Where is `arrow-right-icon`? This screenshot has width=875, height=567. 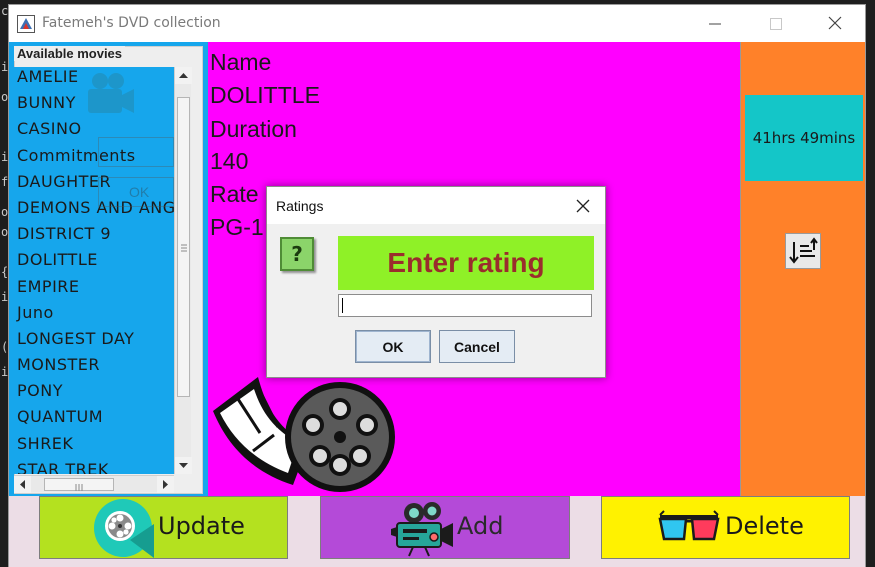
arrow-right-icon is located at coordinates (165, 484).